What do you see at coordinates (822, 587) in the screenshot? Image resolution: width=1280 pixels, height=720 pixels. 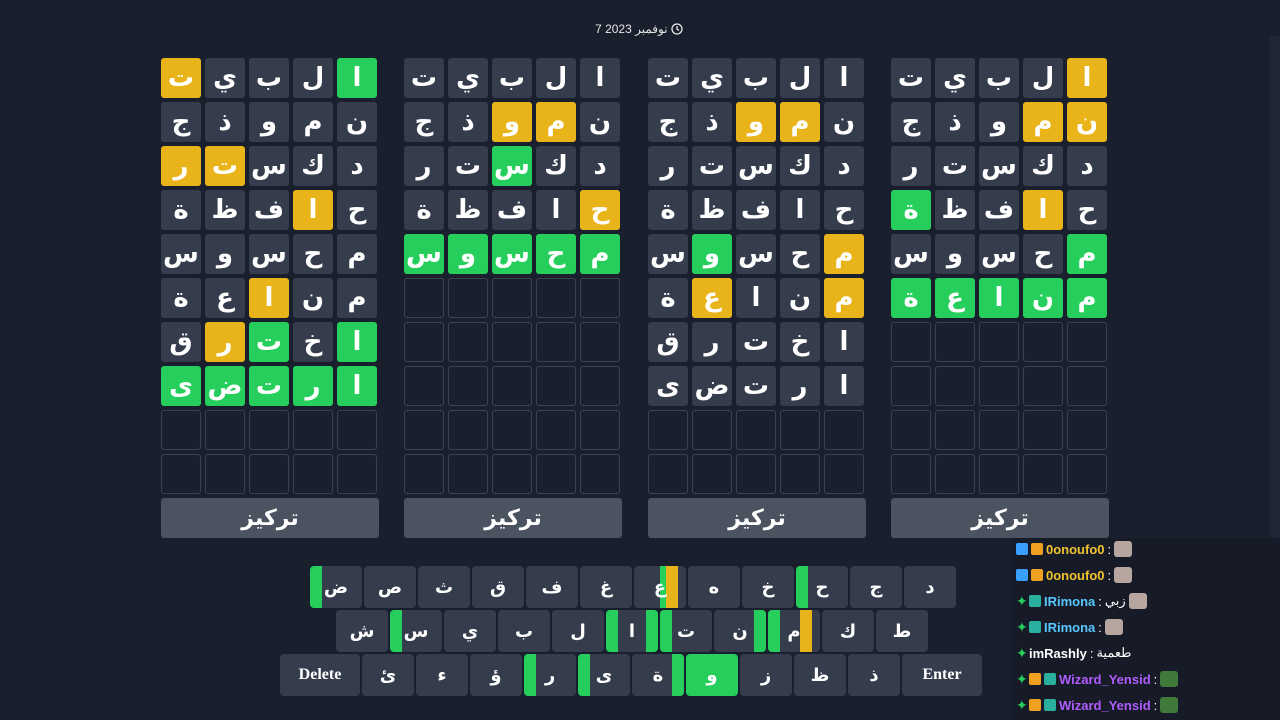 I see `letter-key: ح` at bounding box center [822, 587].